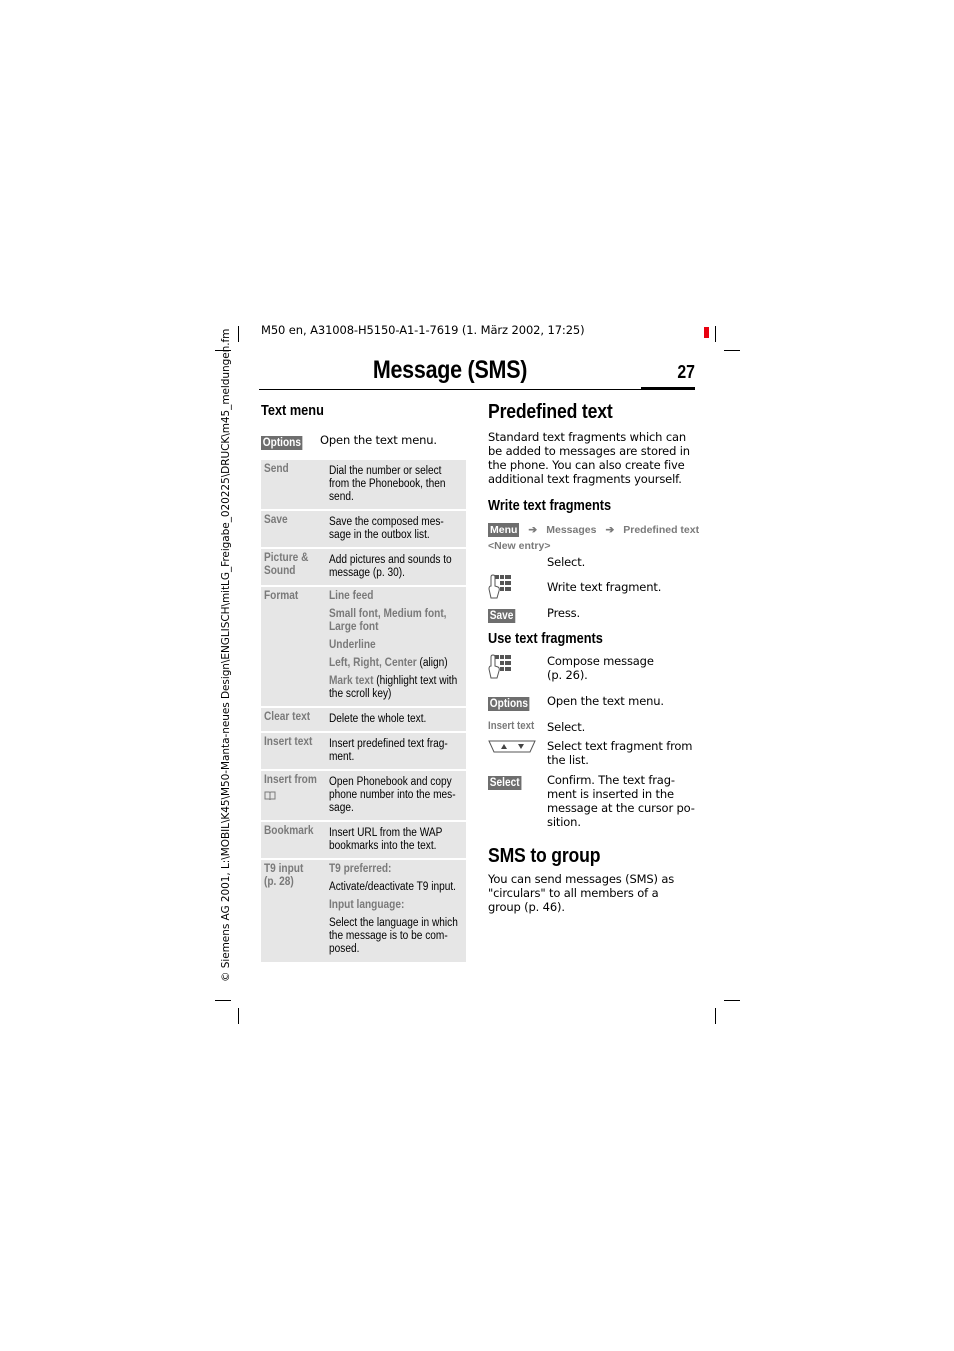 This screenshot has width=954, height=1351. Describe the element at coordinates (289, 831) in the screenshot. I see `row-label: Bookmark` at that location.